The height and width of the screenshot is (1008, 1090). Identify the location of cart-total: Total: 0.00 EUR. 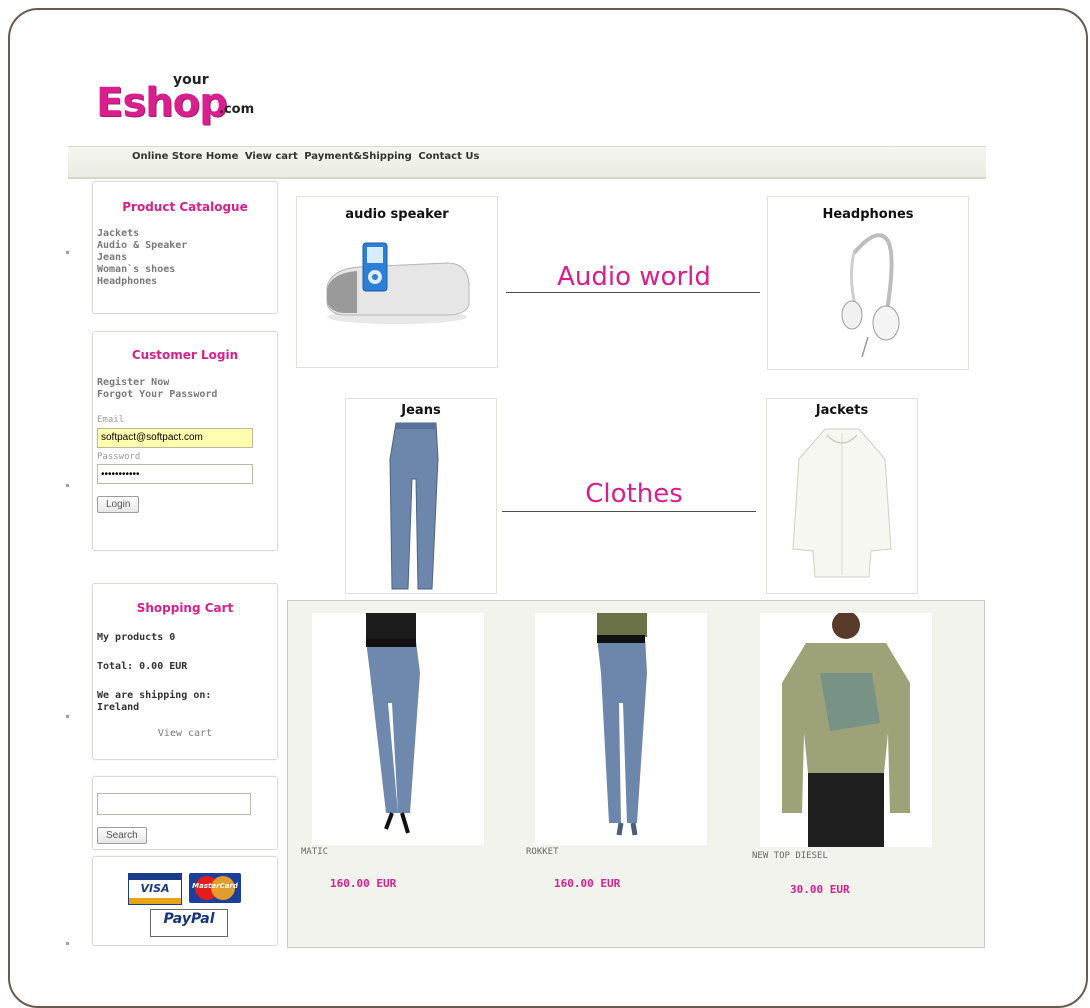
(142, 666).